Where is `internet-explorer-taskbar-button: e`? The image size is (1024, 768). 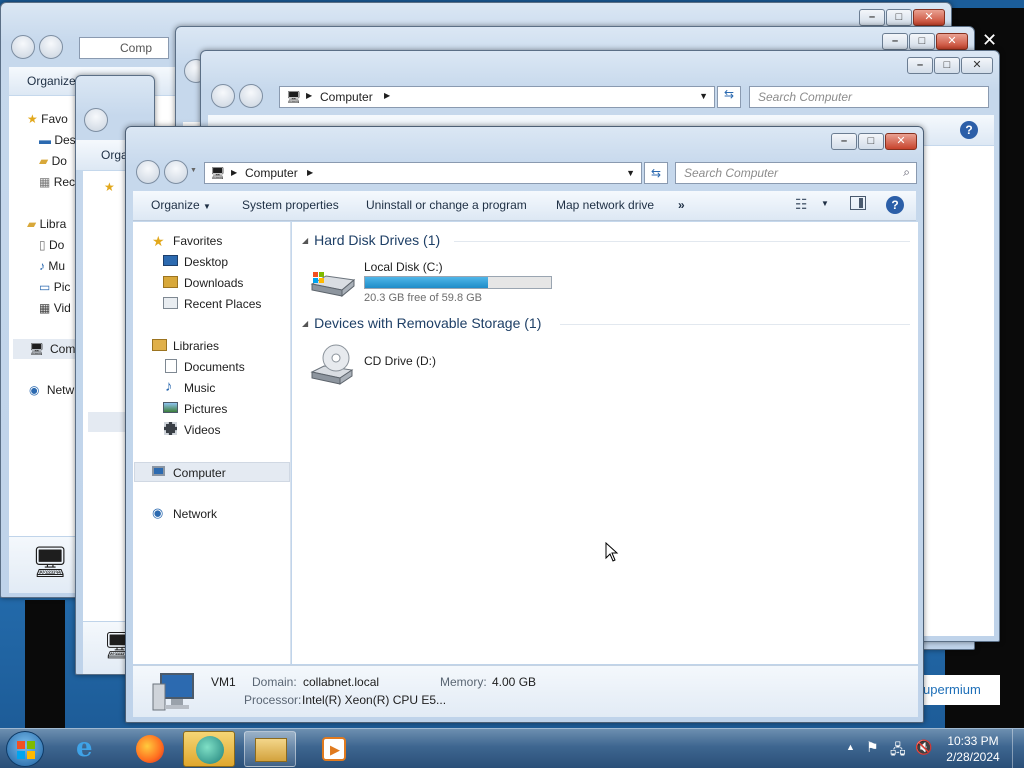 internet-explorer-taskbar-button: e is located at coordinates (90, 749).